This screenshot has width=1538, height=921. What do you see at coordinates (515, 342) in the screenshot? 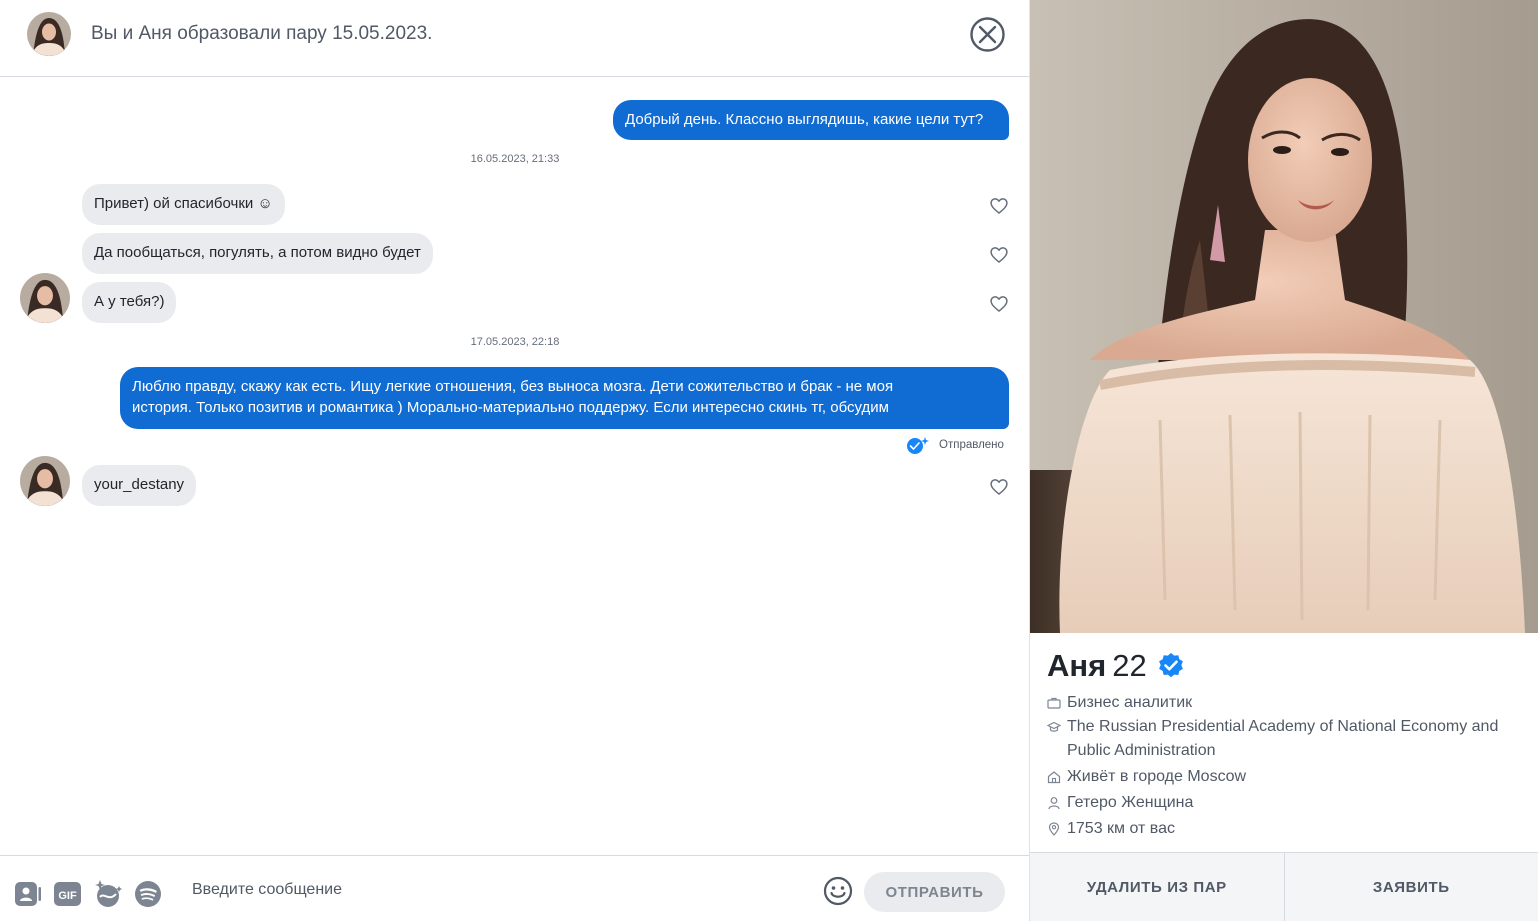
I see `message-timestamp: 17.05.2023, 22:18` at bounding box center [515, 342].